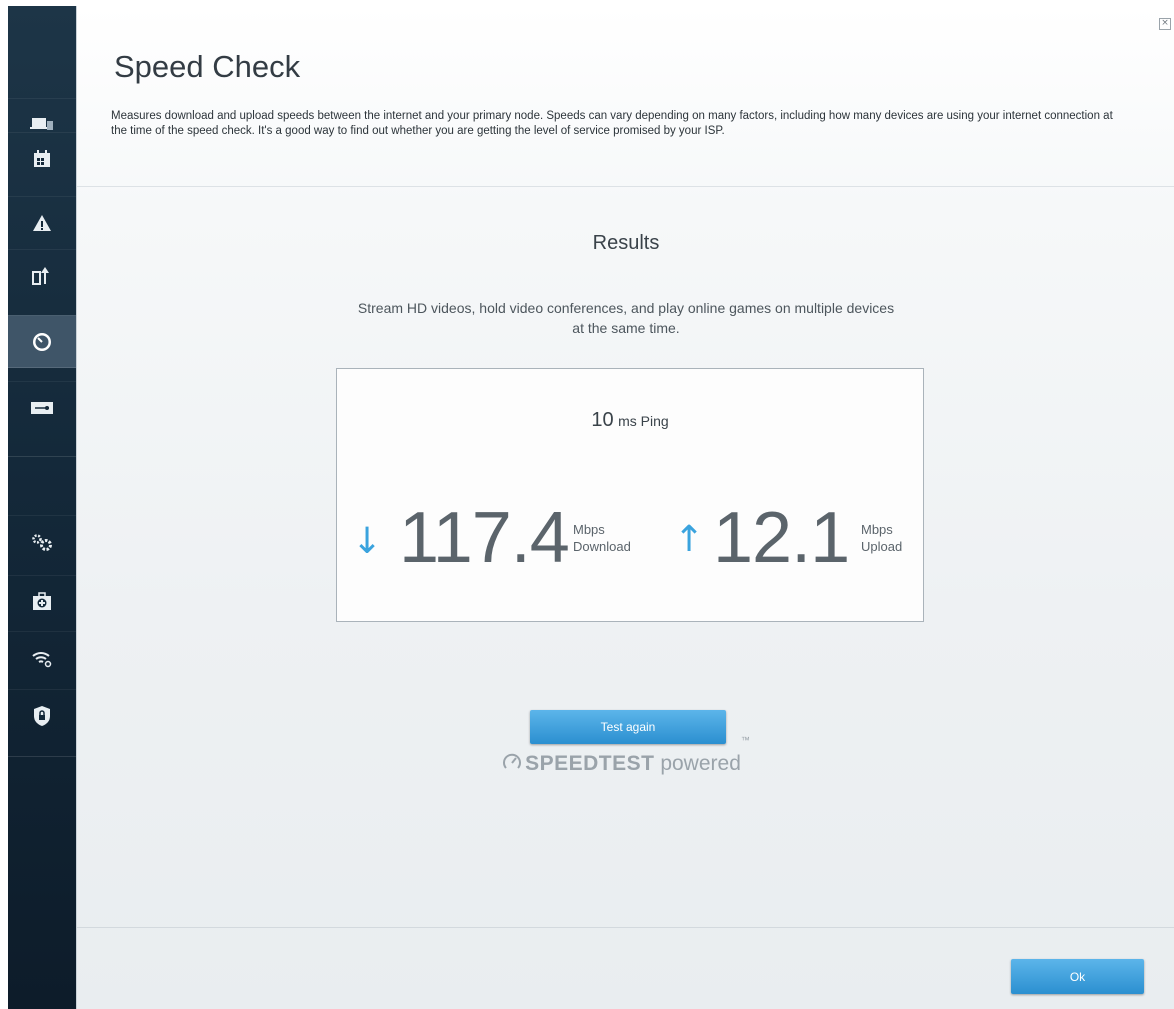 The image size is (1174, 1009). I want to click on speedtest-wordmark: SPEEDTEST, so click(590, 763).